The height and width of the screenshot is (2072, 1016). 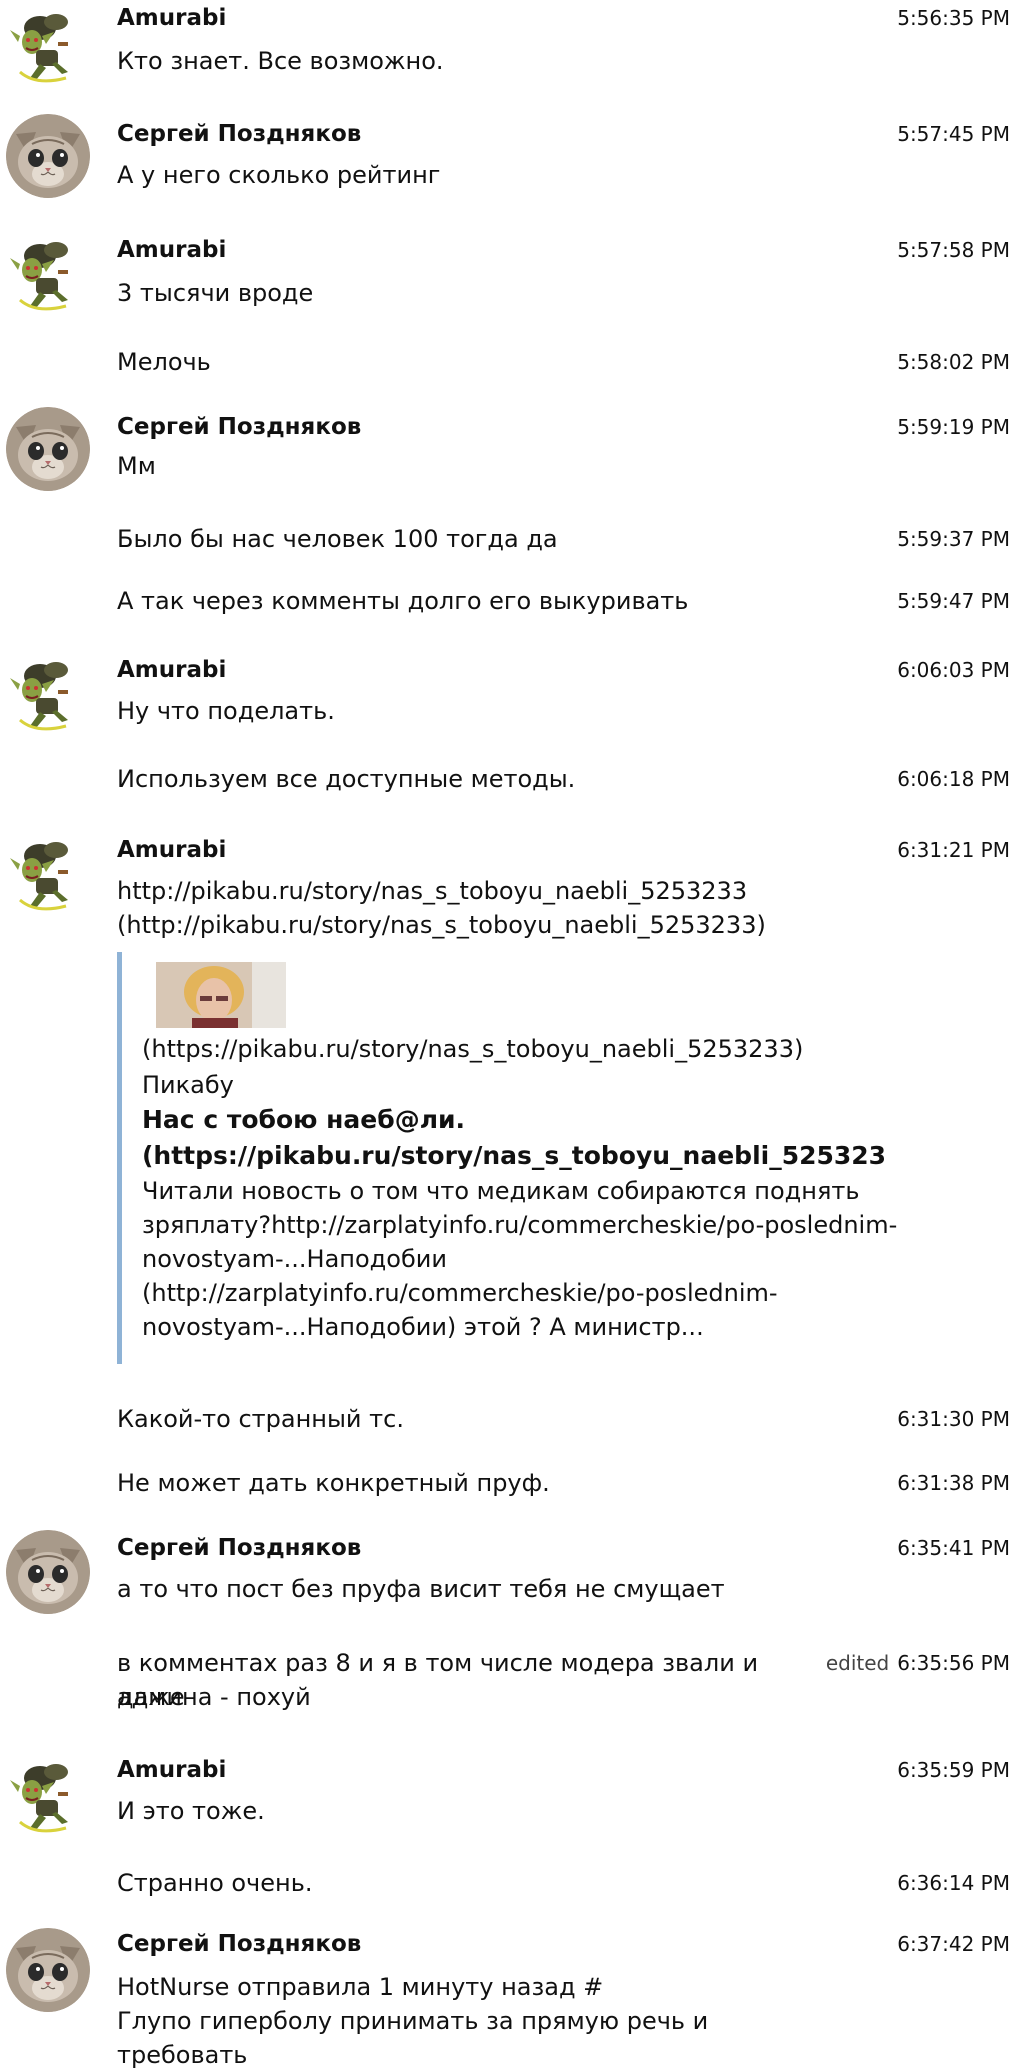 What do you see at coordinates (953, 1944) in the screenshot?
I see `message-time: 6:37:42 PM` at bounding box center [953, 1944].